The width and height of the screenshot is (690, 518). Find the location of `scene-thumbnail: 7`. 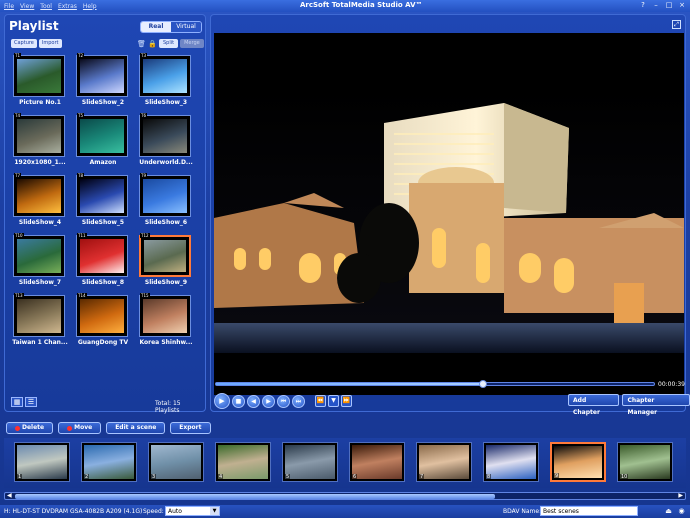

scene-thumbnail: 7 is located at coordinates (444, 462).